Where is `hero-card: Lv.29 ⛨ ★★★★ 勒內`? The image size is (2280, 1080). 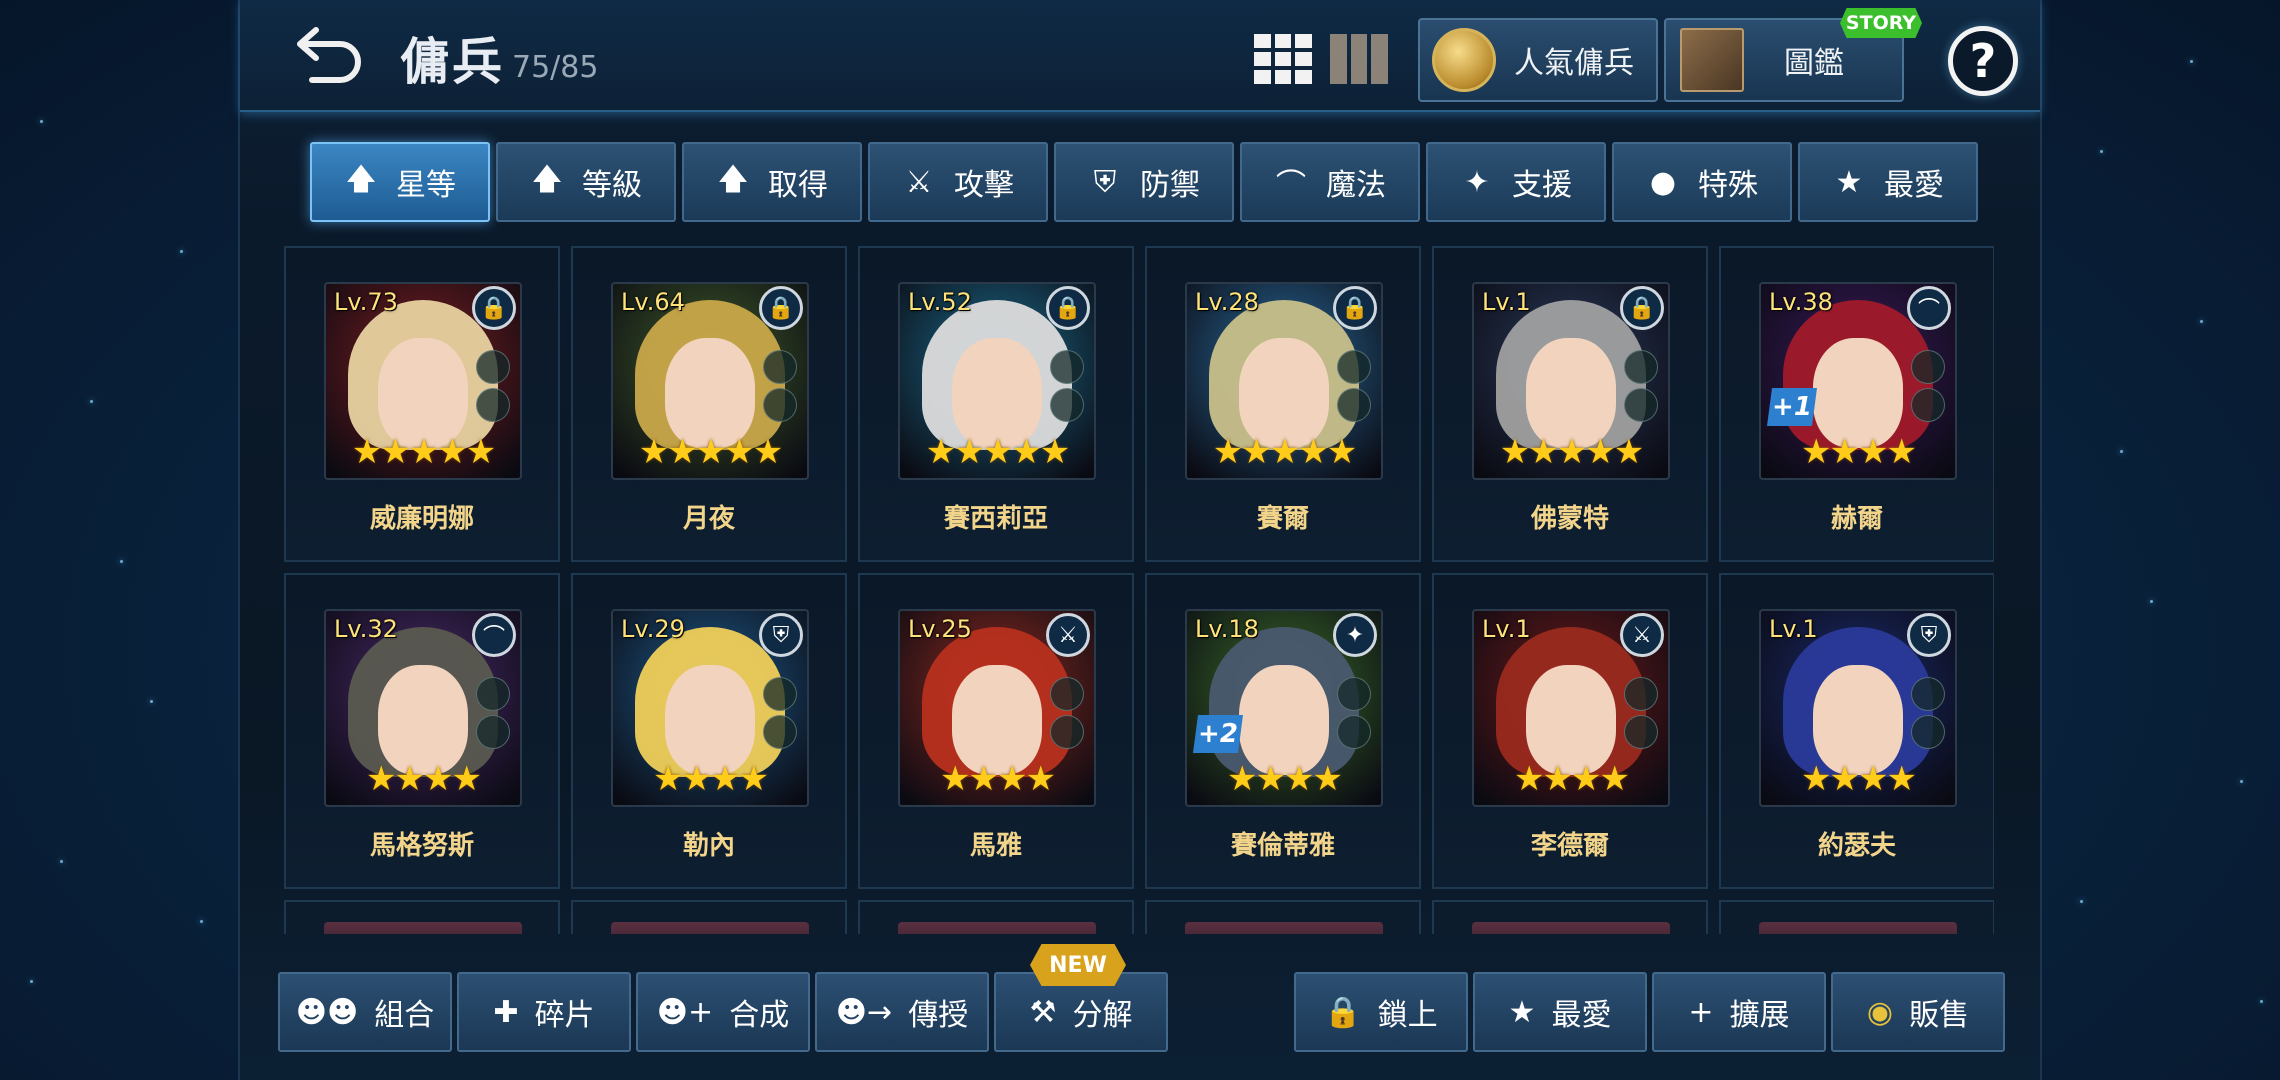 hero-card: Lv.29 ⛨ ★★★★ 勒內 is located at coordinates (709, 731).